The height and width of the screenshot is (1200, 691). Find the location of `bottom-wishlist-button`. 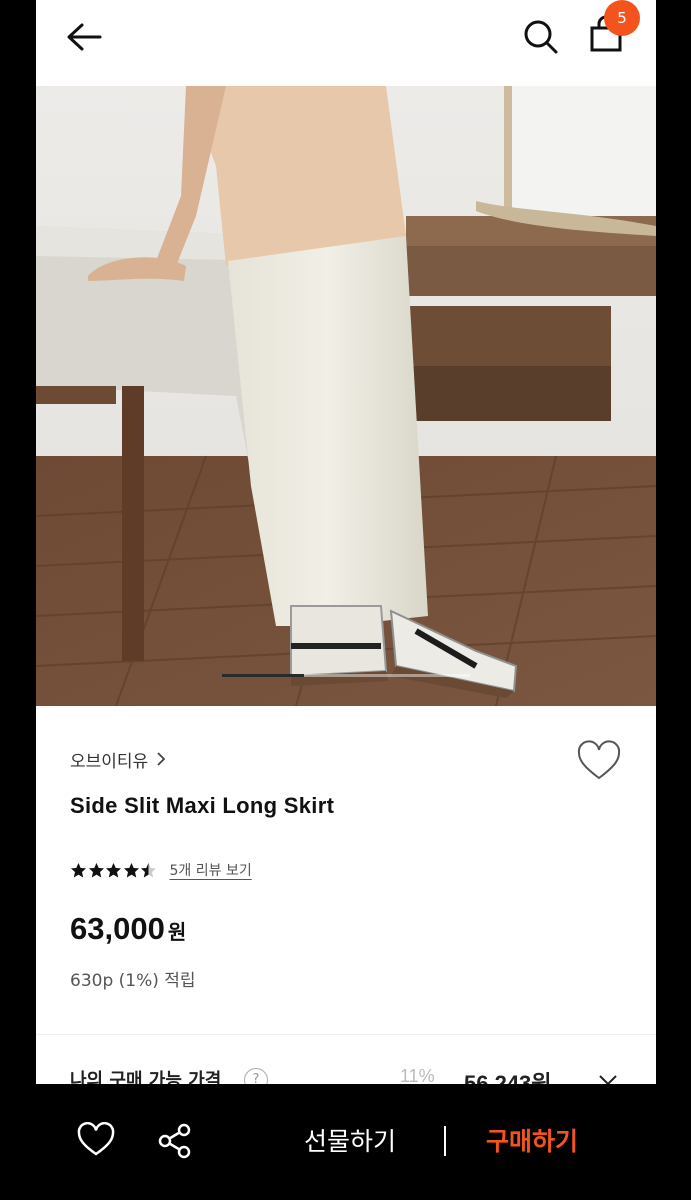

bottom-wishlist-button is located at coordinates (96, 1139).